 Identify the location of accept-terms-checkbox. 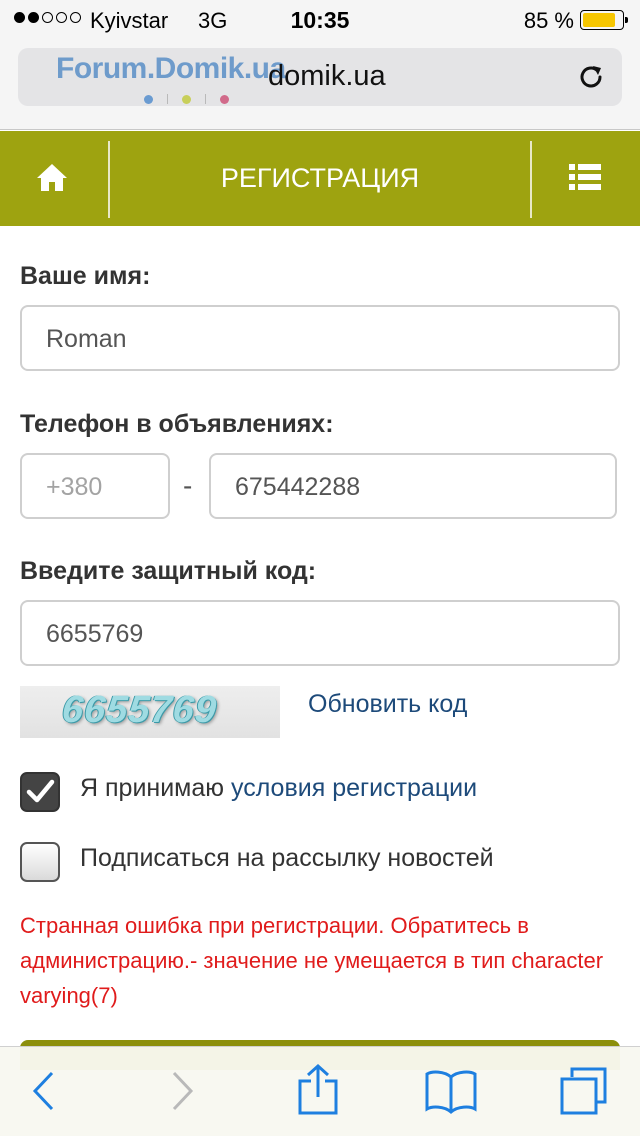
(40, 792).